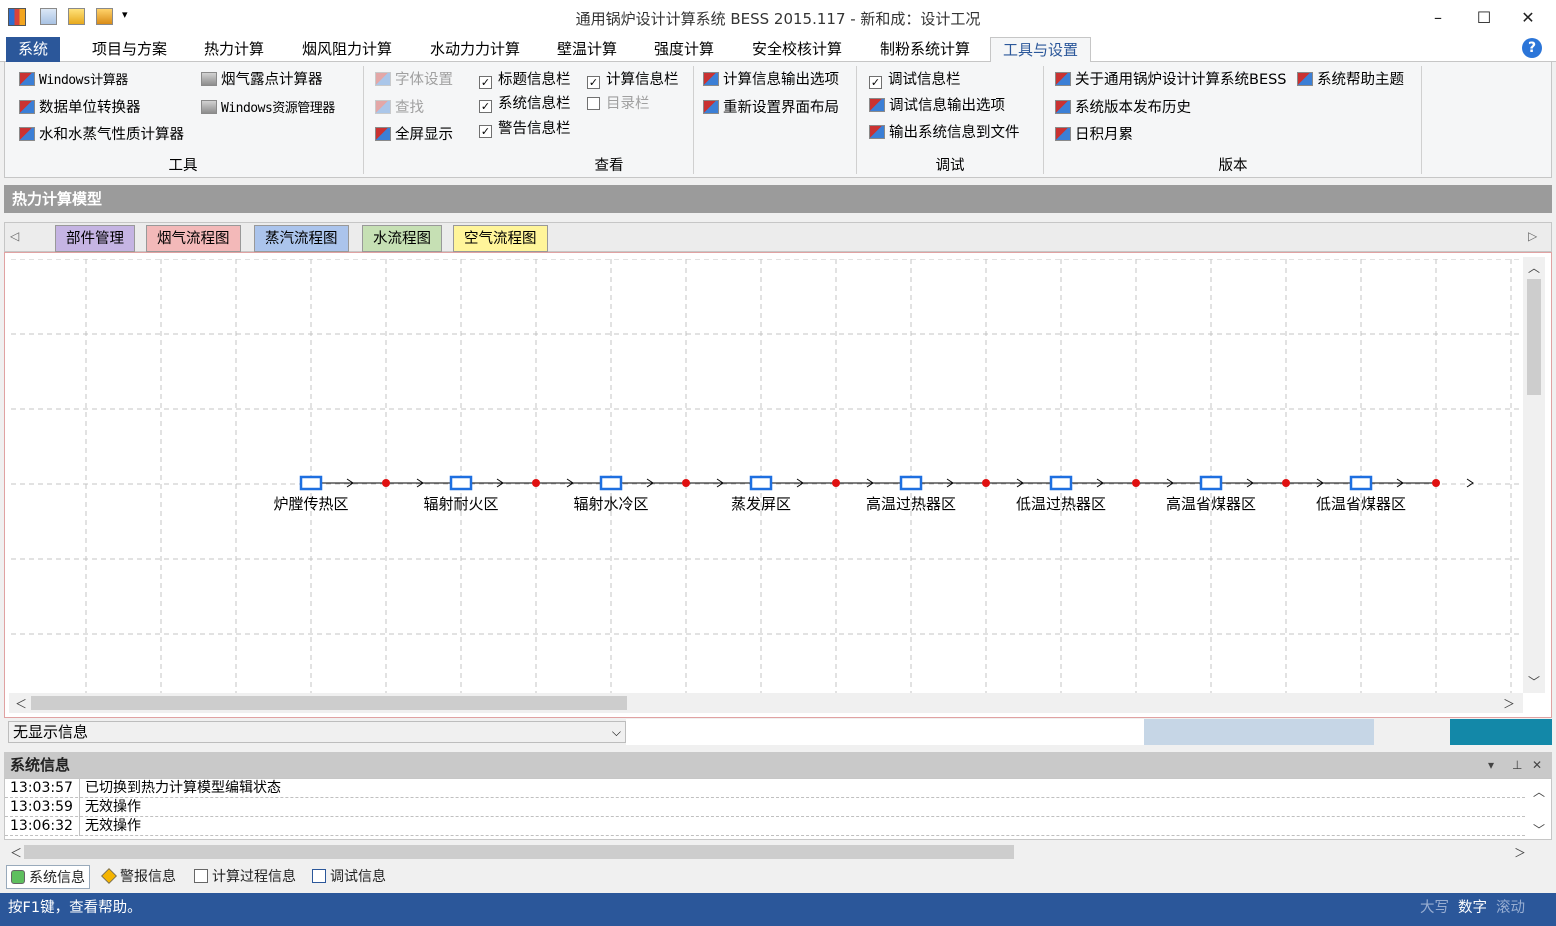  What do you see at coordinates (1259, 732) in the screenshot?
I see `info-preview-area` at bounding box center [1259, 732].